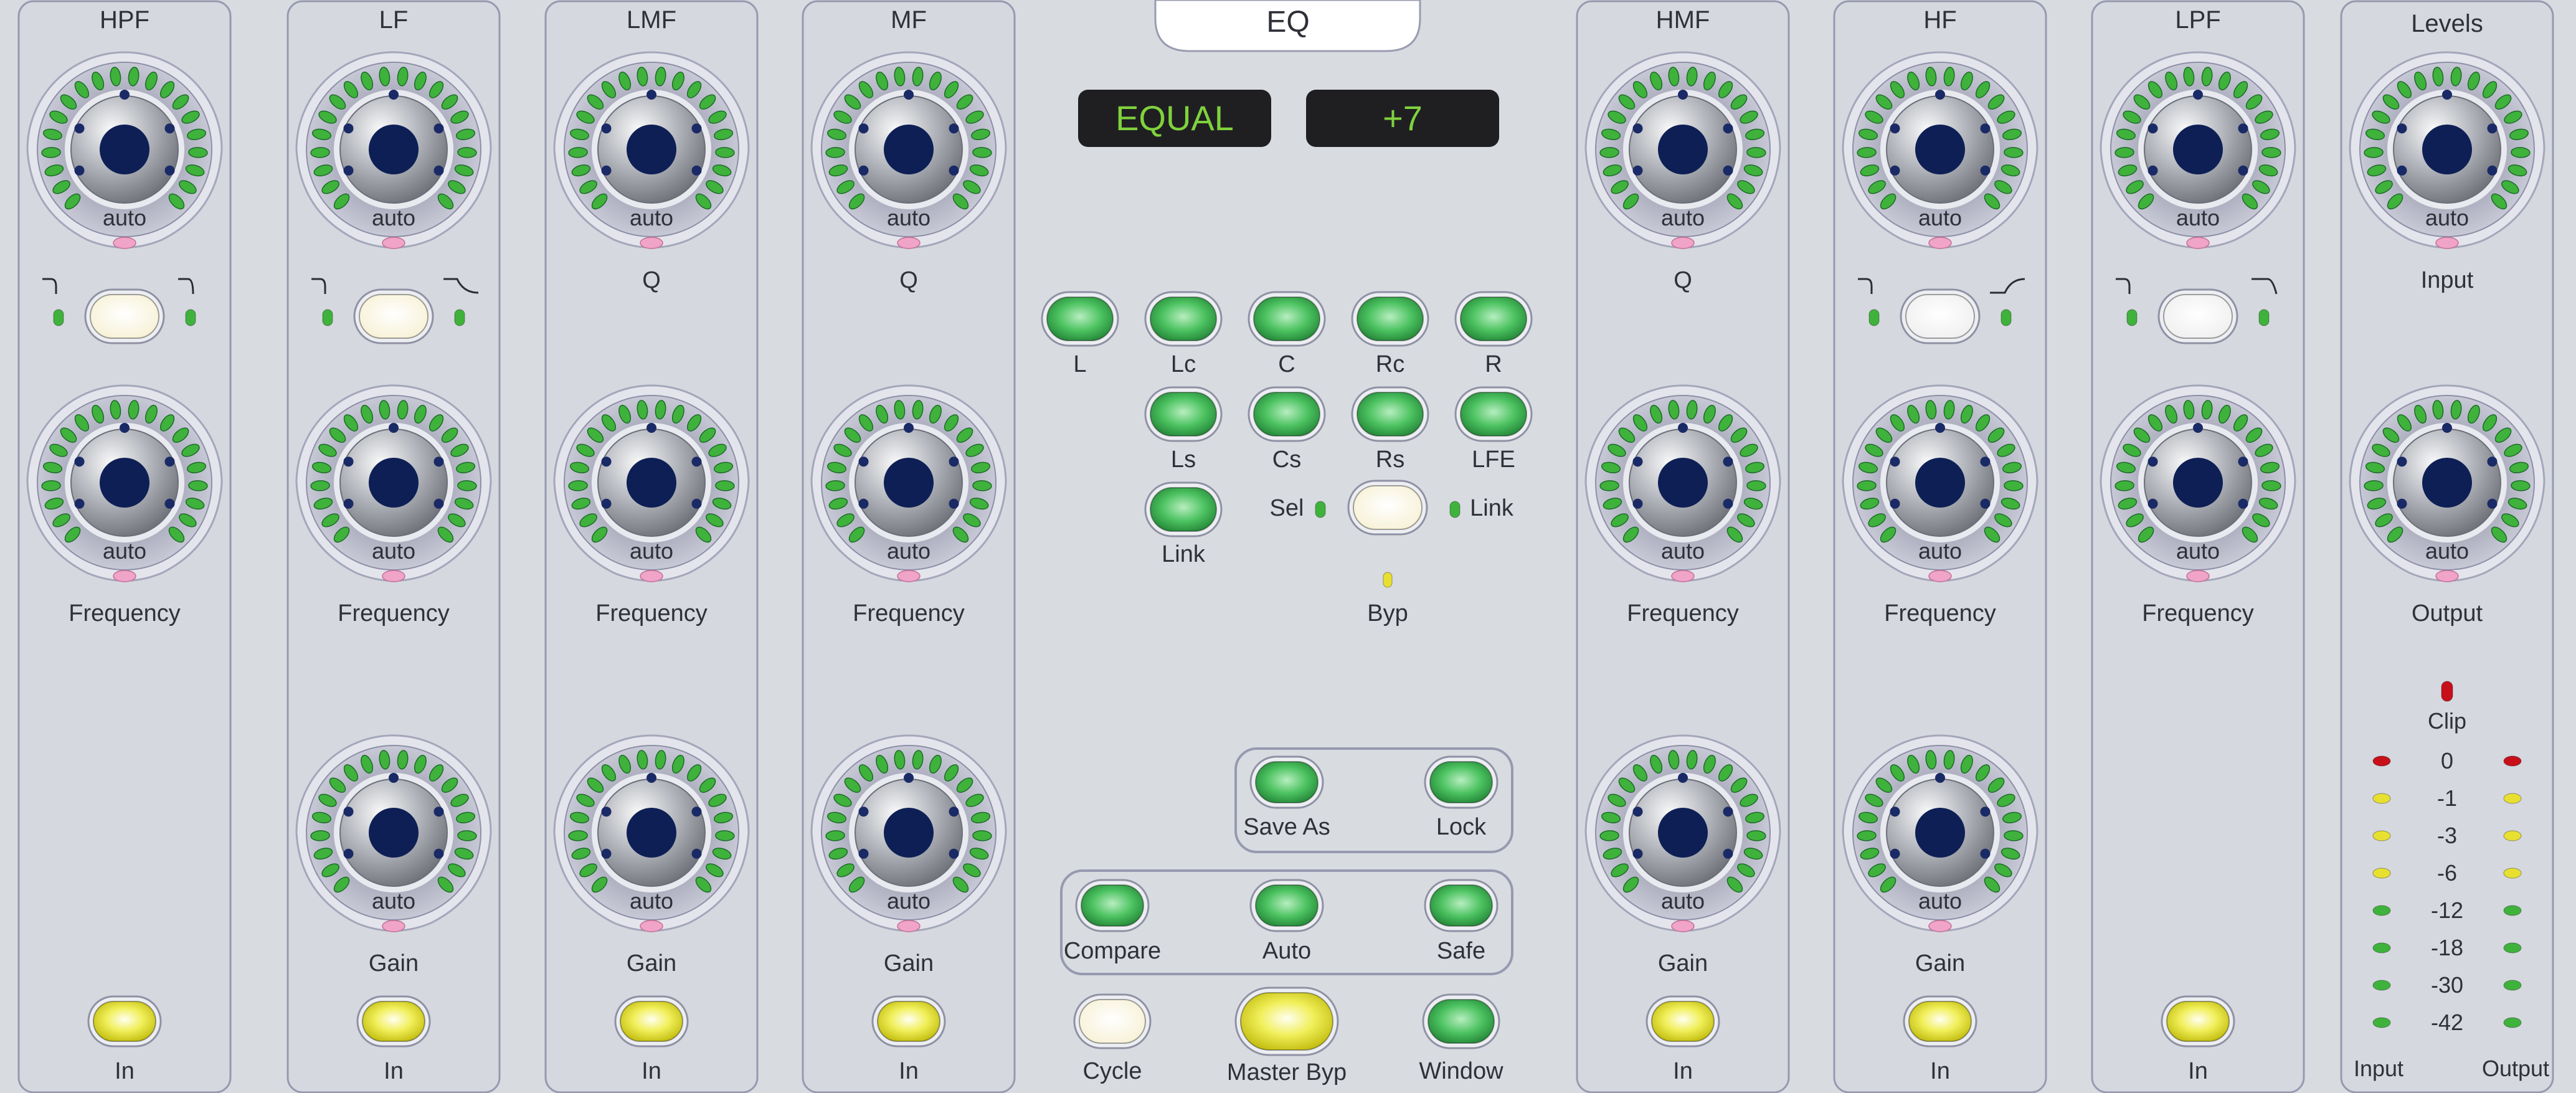 This screenshot has height=1093, width=2576. Describe the element at coordinates (393, 316) in the screenshot. I see `lf-filter-type-switch` at that location.